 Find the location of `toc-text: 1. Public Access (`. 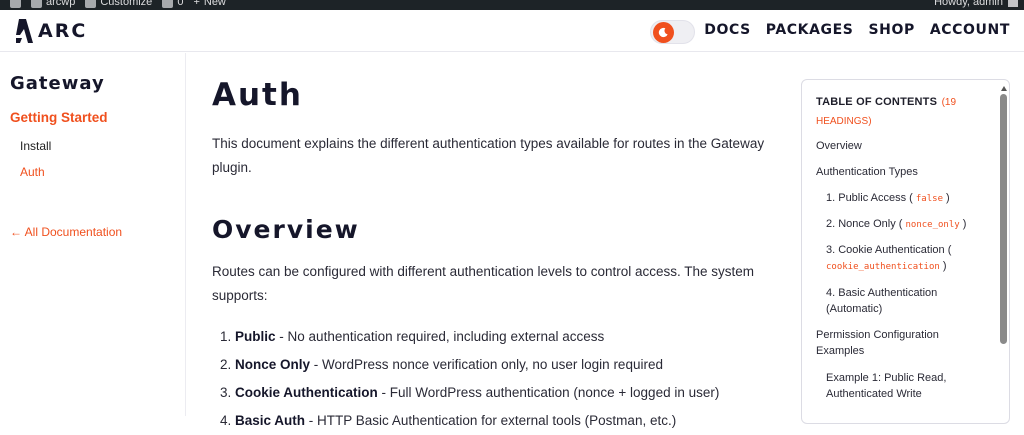

toc-text: 1. Public Access ( is located at coordinates (869, 198).